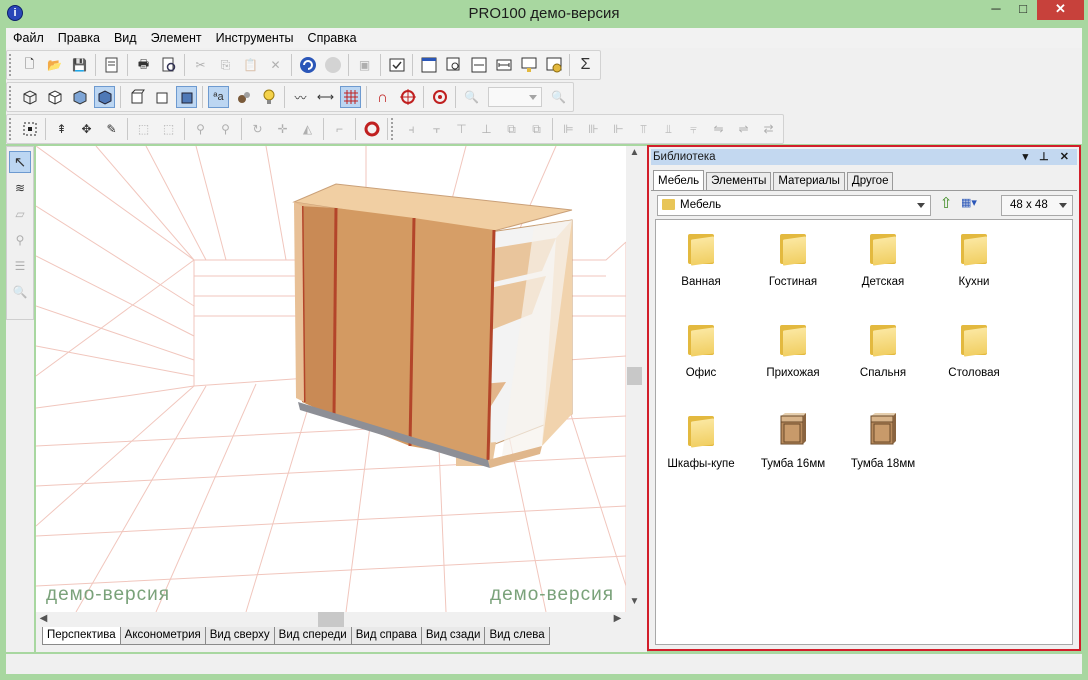 The image size is (1088, 680). What do you see at coordinates (617, 618) in the screenshot?
I see `scroll-right-arrow-icon: ▶` at bounding box center [617, 618].